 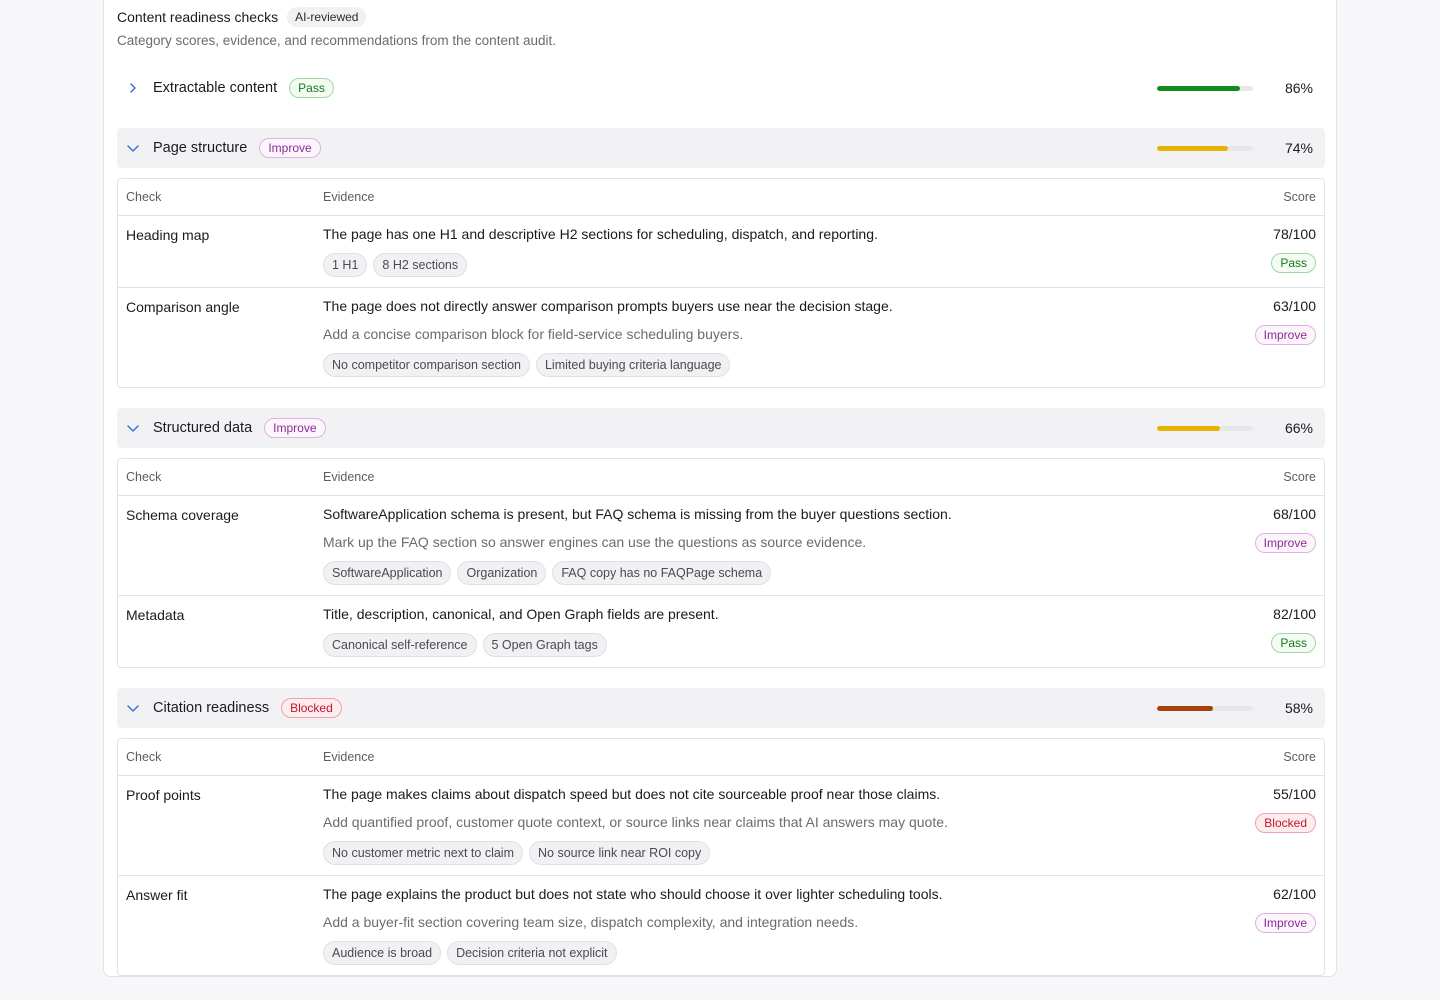 I want to click on section-status-badge: Blocked, so click(x=311, y=708).